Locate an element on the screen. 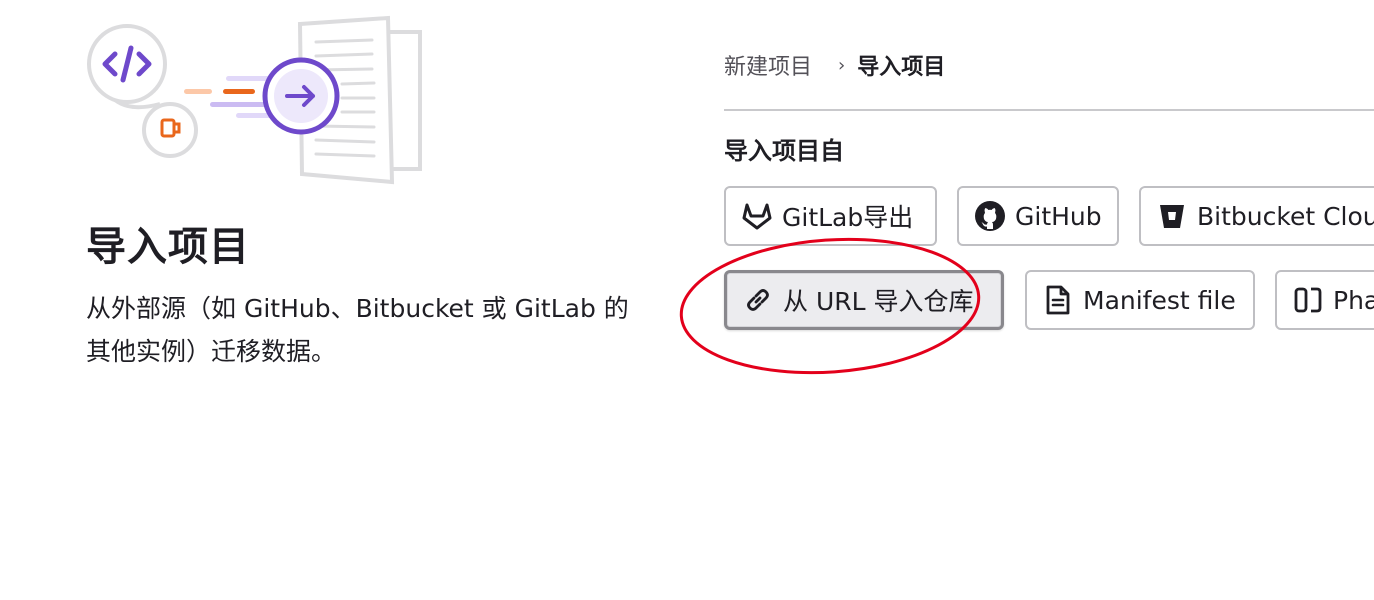 The height and width of the screenshot is (600, 1374). page-title: 导入项目 is located at coordinates (168, 247).